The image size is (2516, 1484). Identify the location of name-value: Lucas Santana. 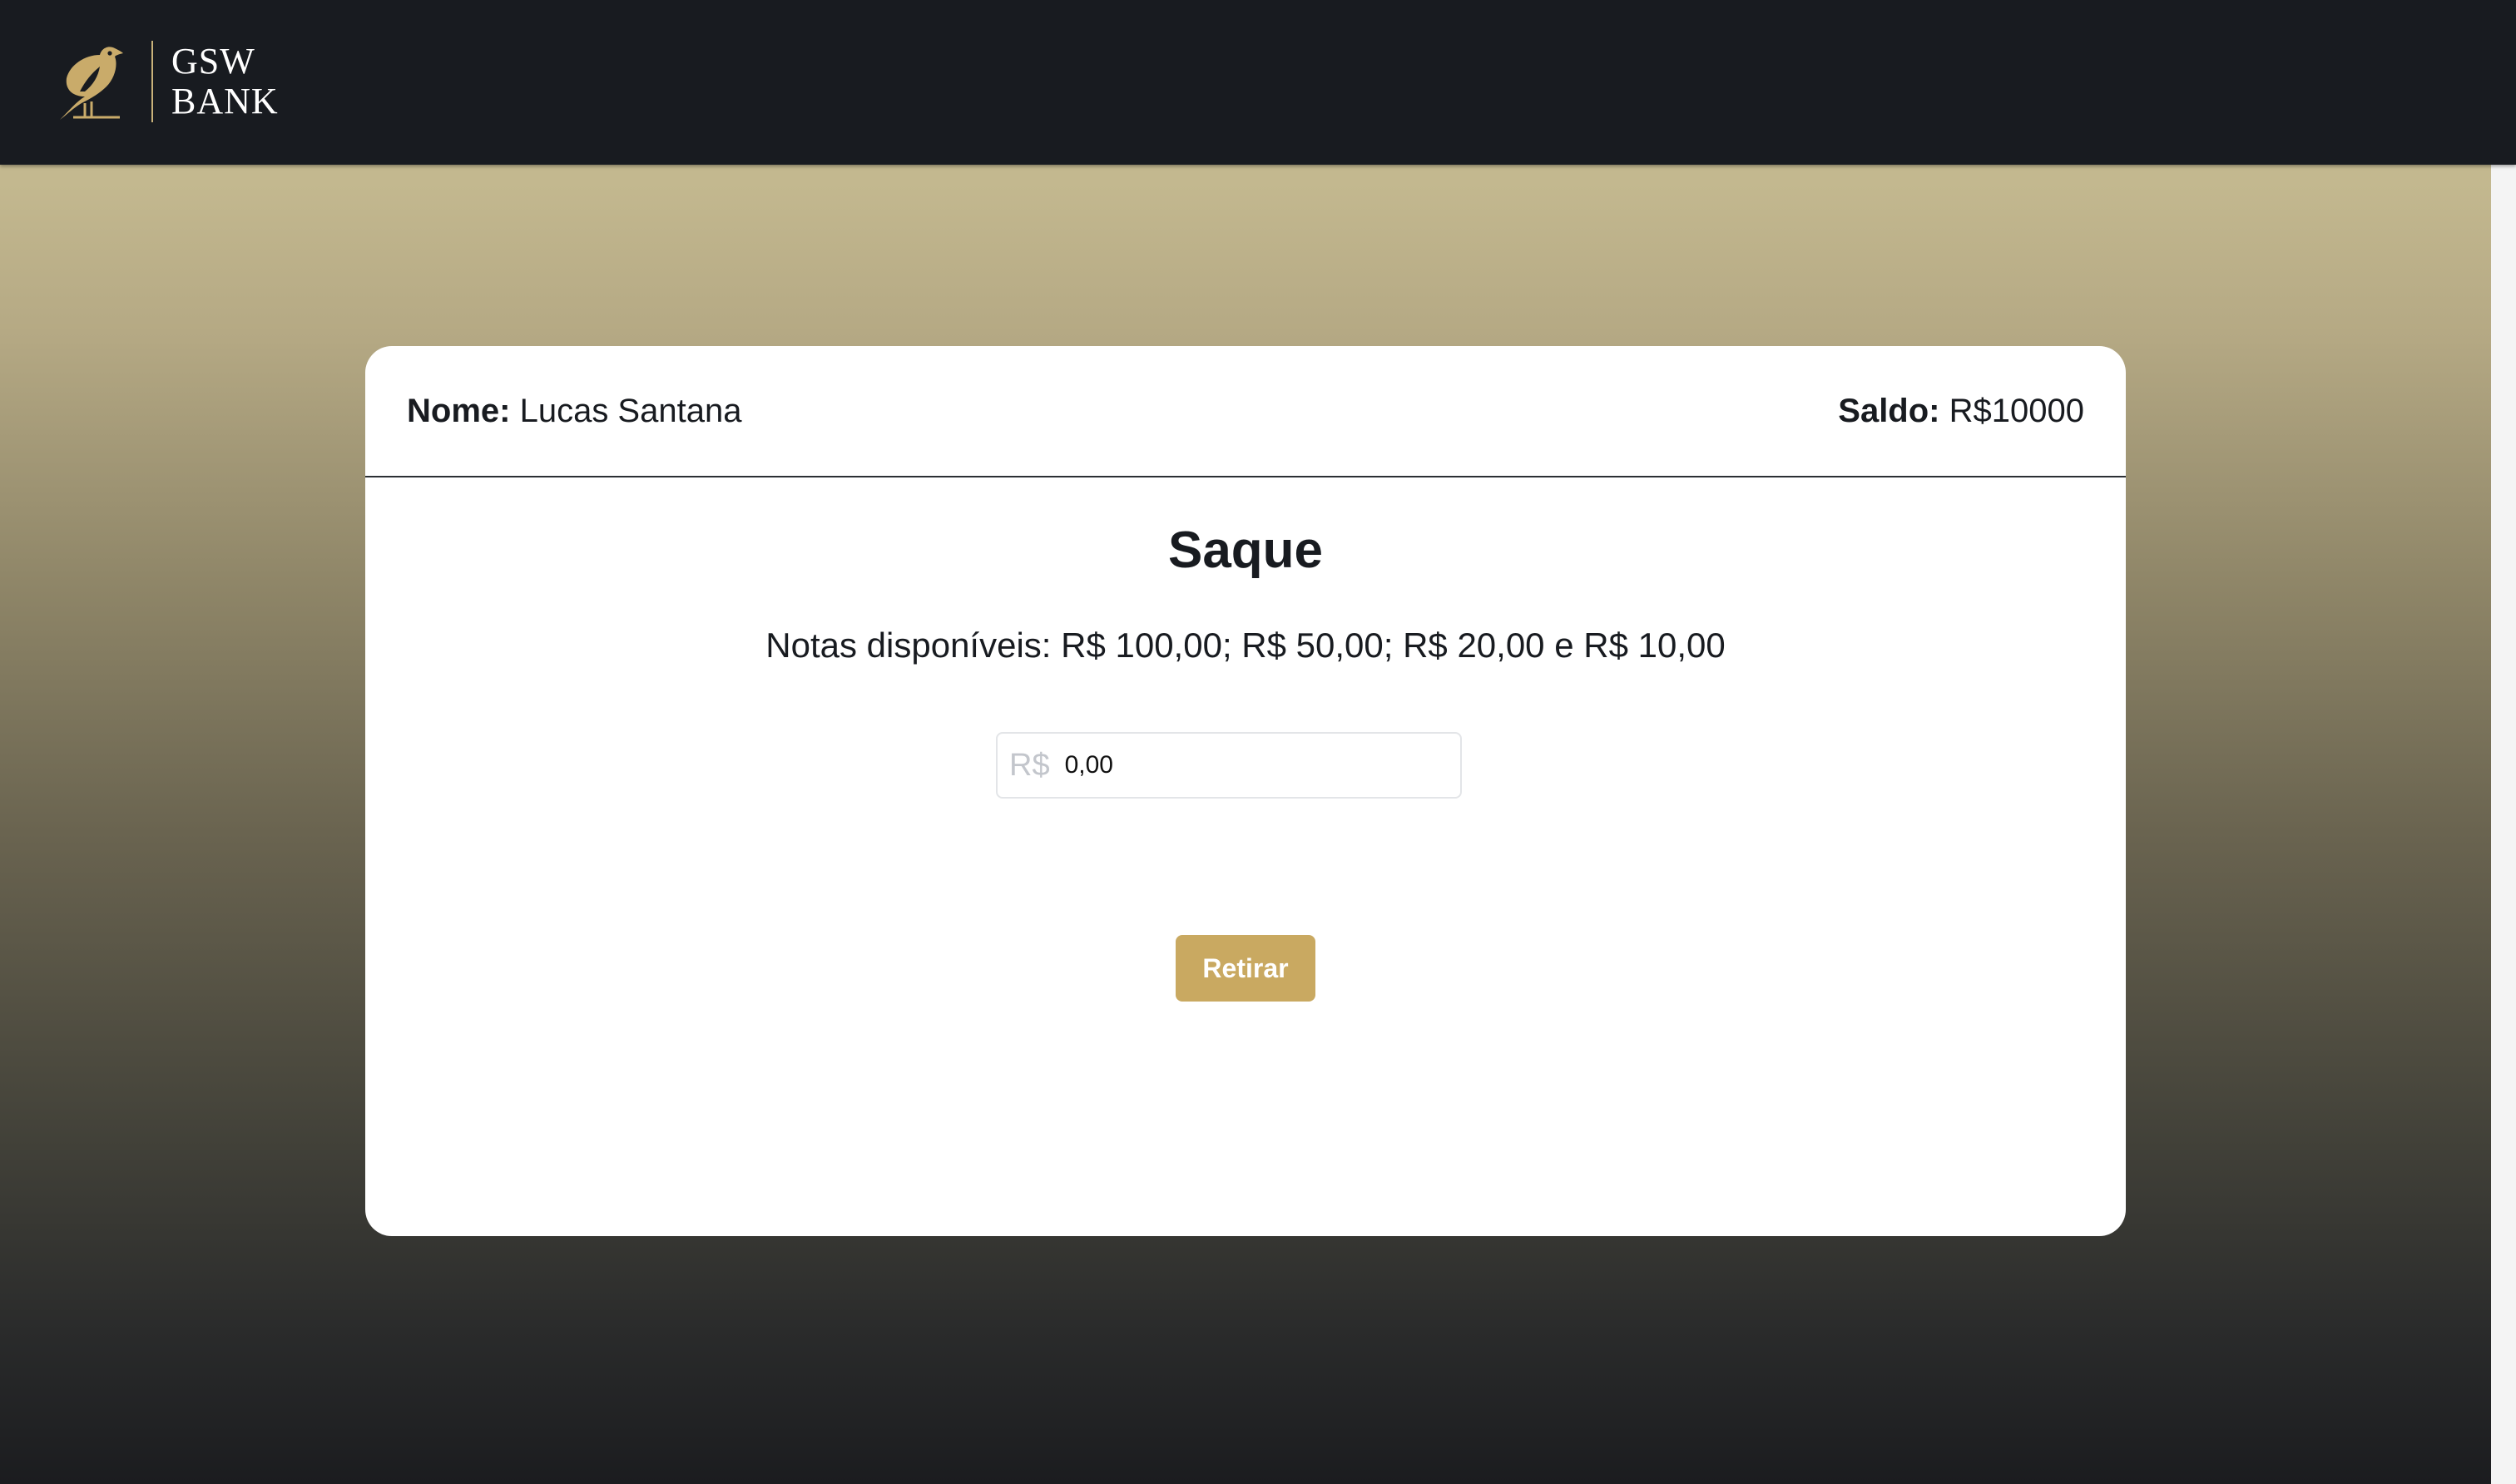
(630, 410).